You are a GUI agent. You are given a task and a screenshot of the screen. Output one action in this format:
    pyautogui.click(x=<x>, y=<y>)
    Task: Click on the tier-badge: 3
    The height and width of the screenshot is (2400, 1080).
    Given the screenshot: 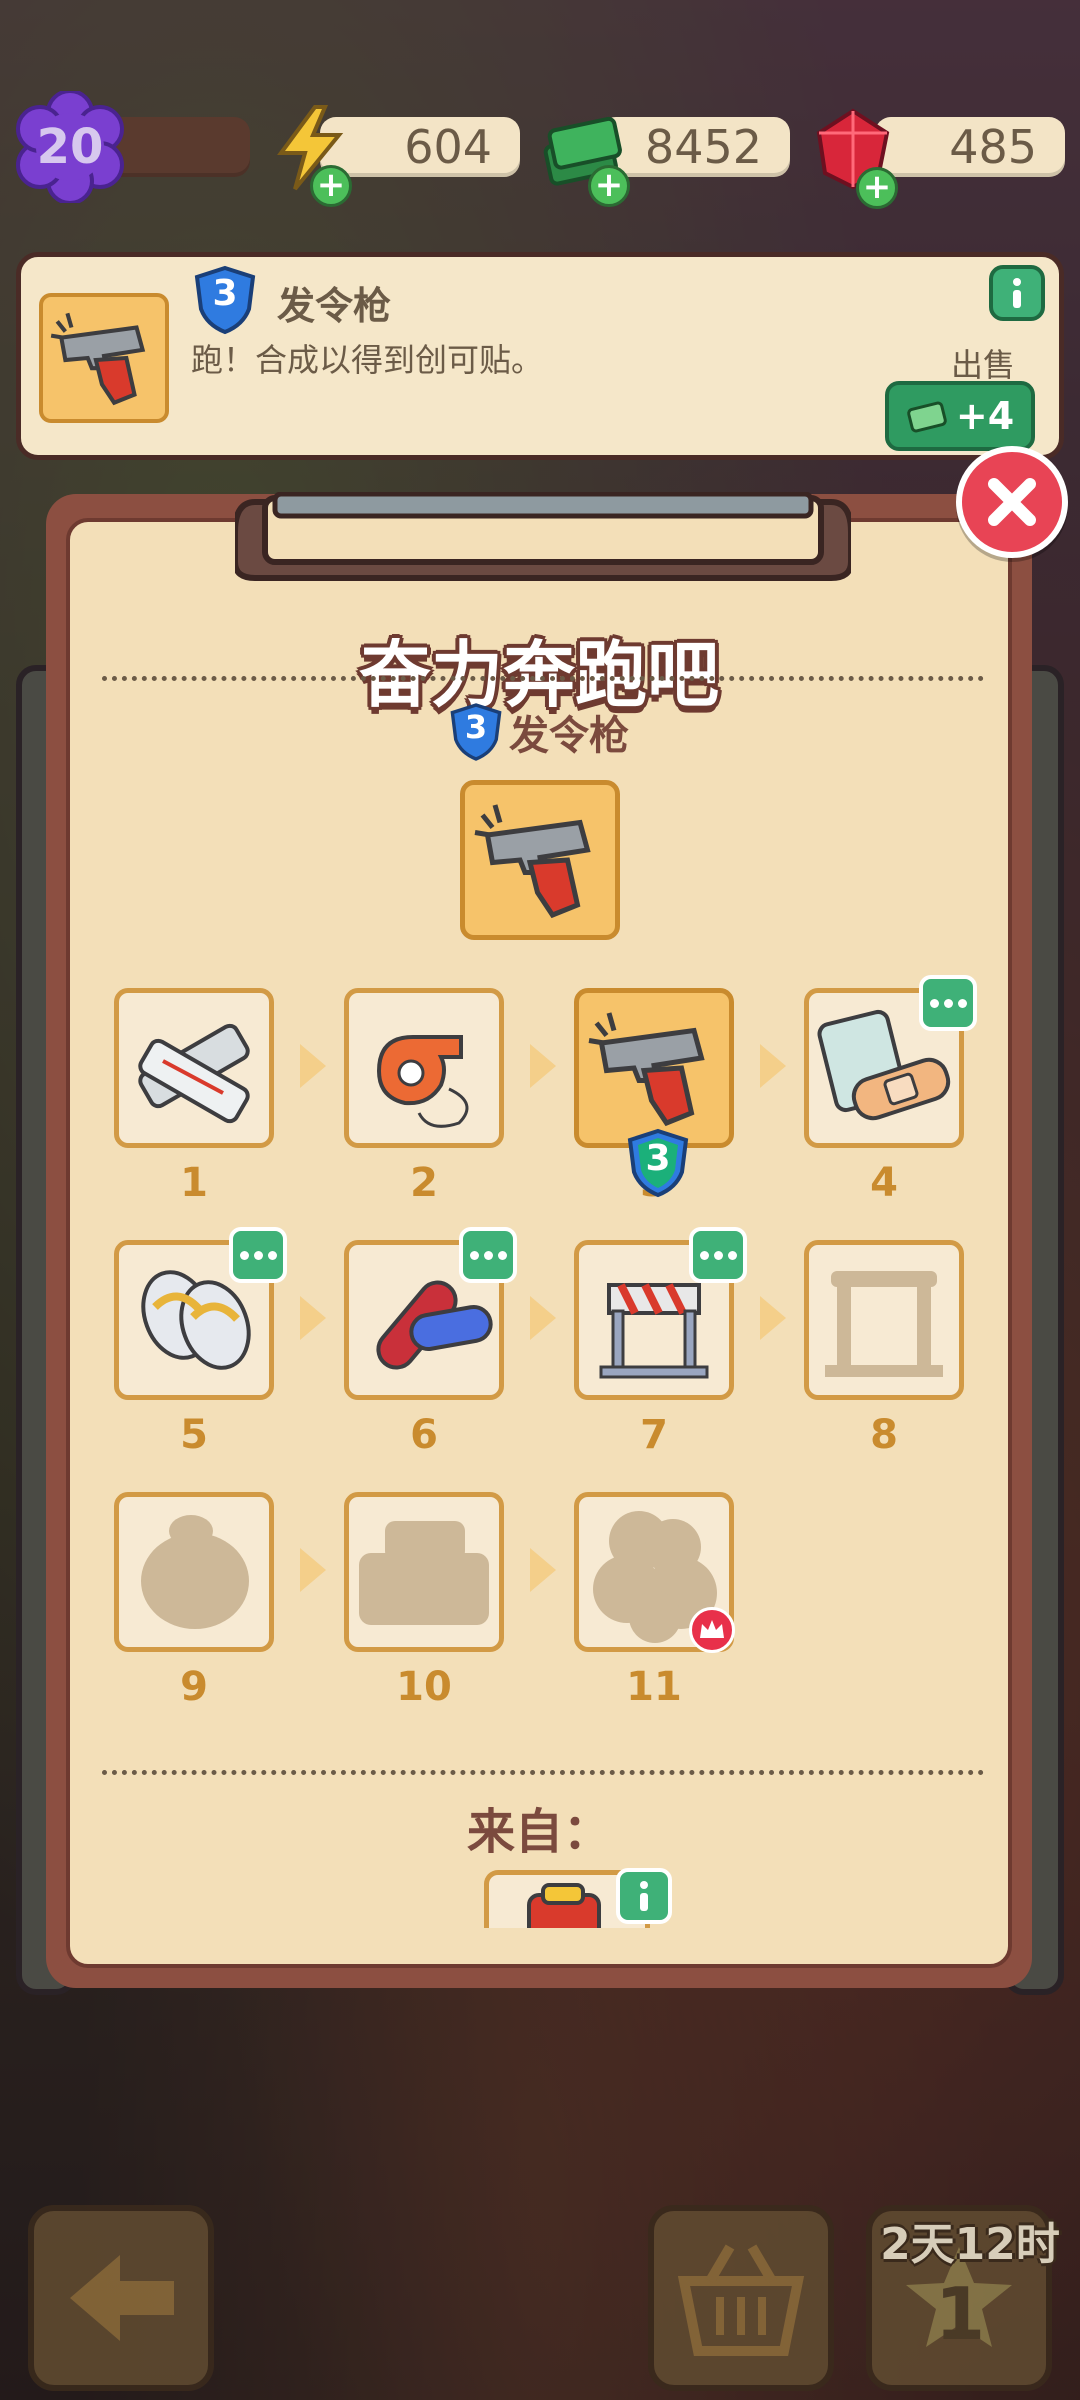 What is the action you would take?
    pyautogui.click(x=476, y=732)
    